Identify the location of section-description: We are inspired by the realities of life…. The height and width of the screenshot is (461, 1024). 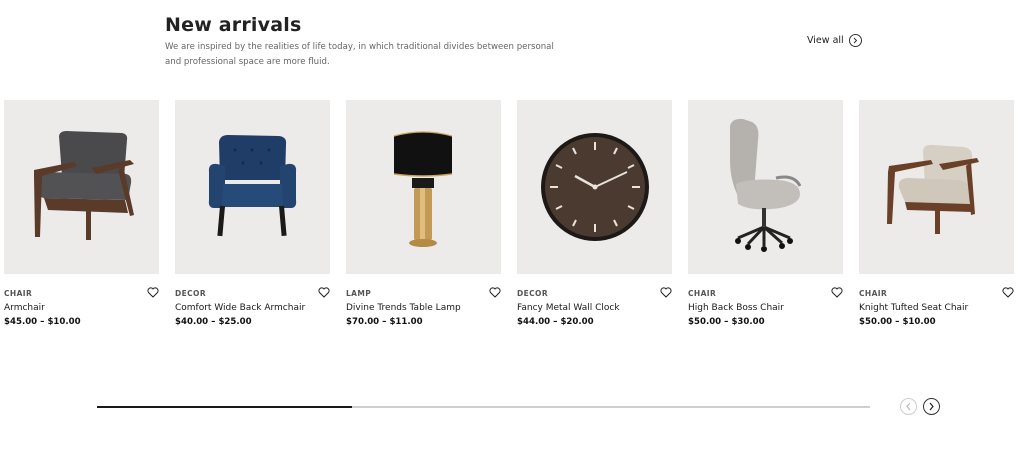
(359, 54).